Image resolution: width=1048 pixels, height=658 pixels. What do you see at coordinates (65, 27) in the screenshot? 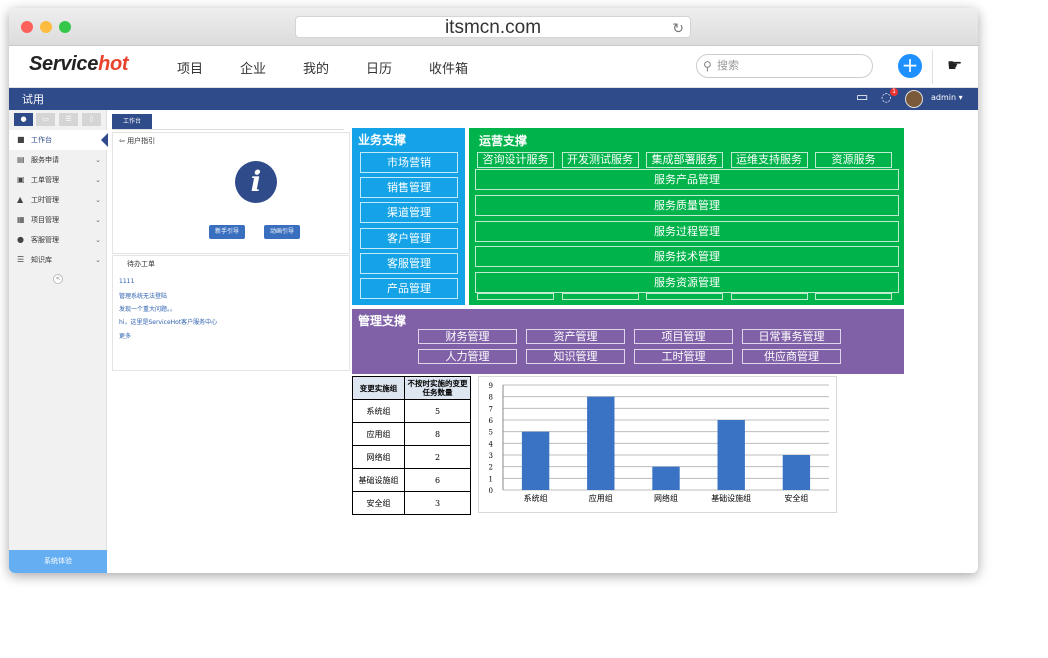
I see `zoom-window-dot` at bounding box center [65, 27].